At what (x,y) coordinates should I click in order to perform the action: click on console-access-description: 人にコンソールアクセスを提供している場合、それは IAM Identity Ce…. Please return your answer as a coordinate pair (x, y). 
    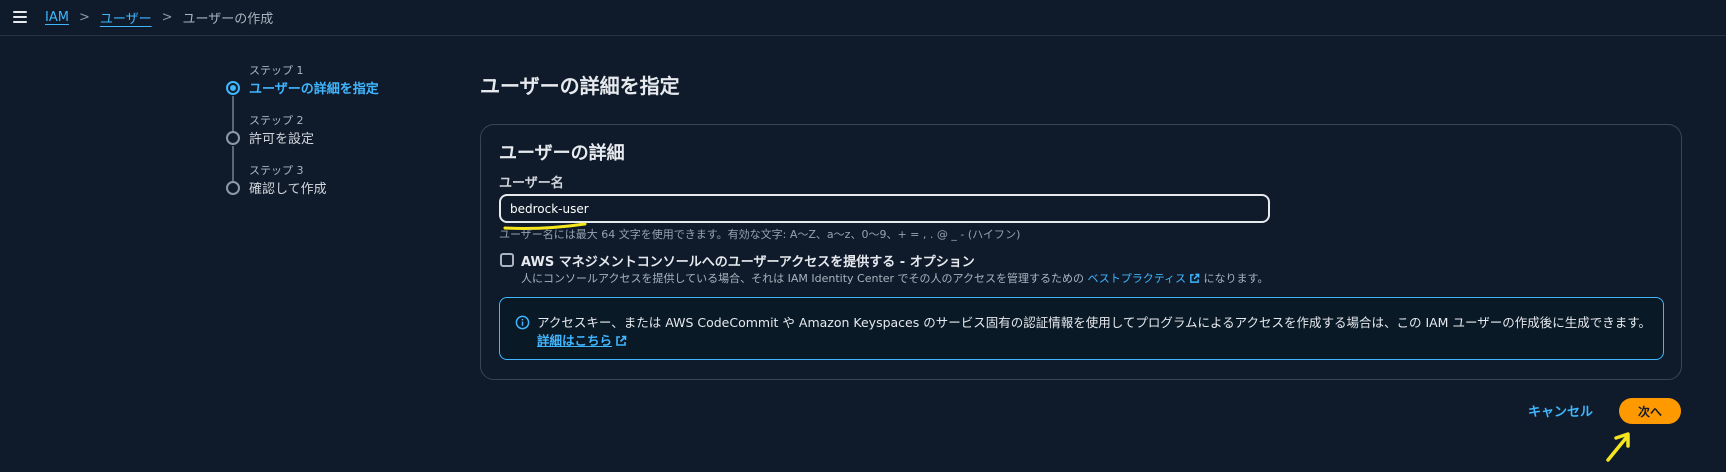
    Looking at the image, I should click on (894, 278).